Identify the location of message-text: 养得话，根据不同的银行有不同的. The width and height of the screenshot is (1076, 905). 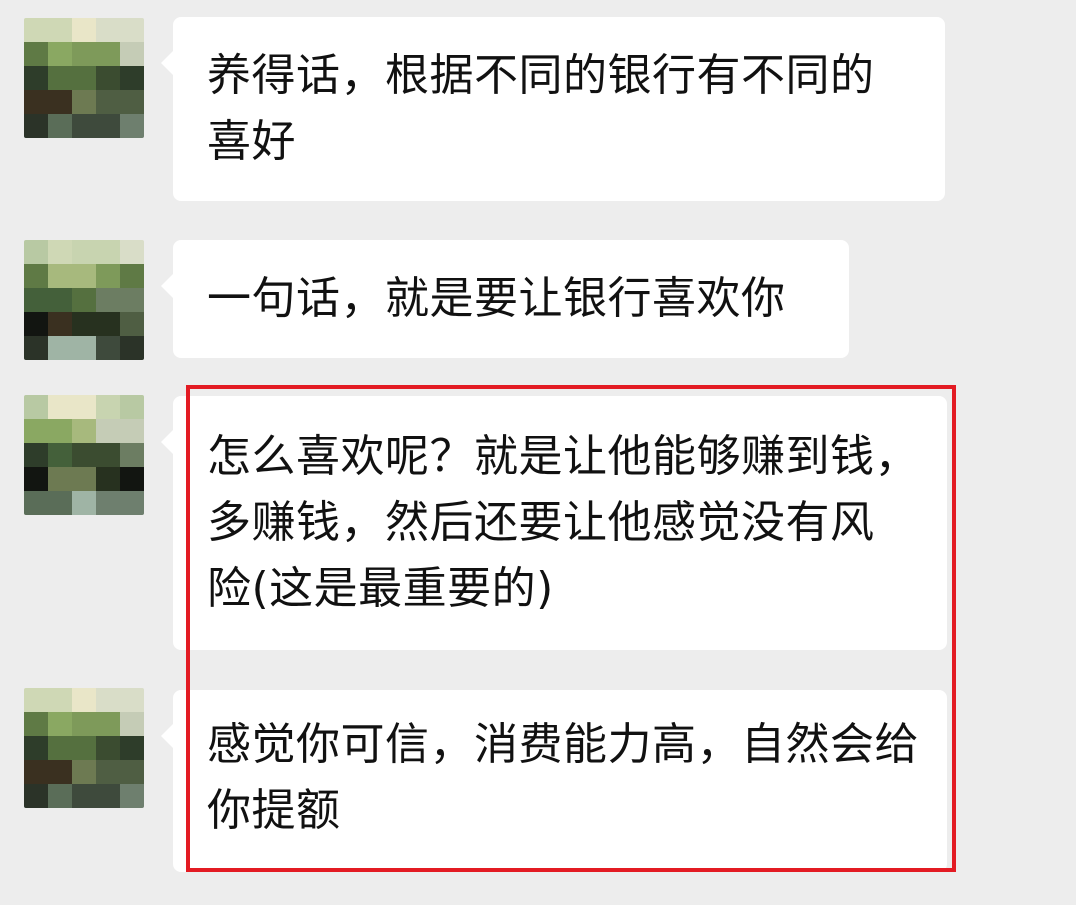
(541, 75).